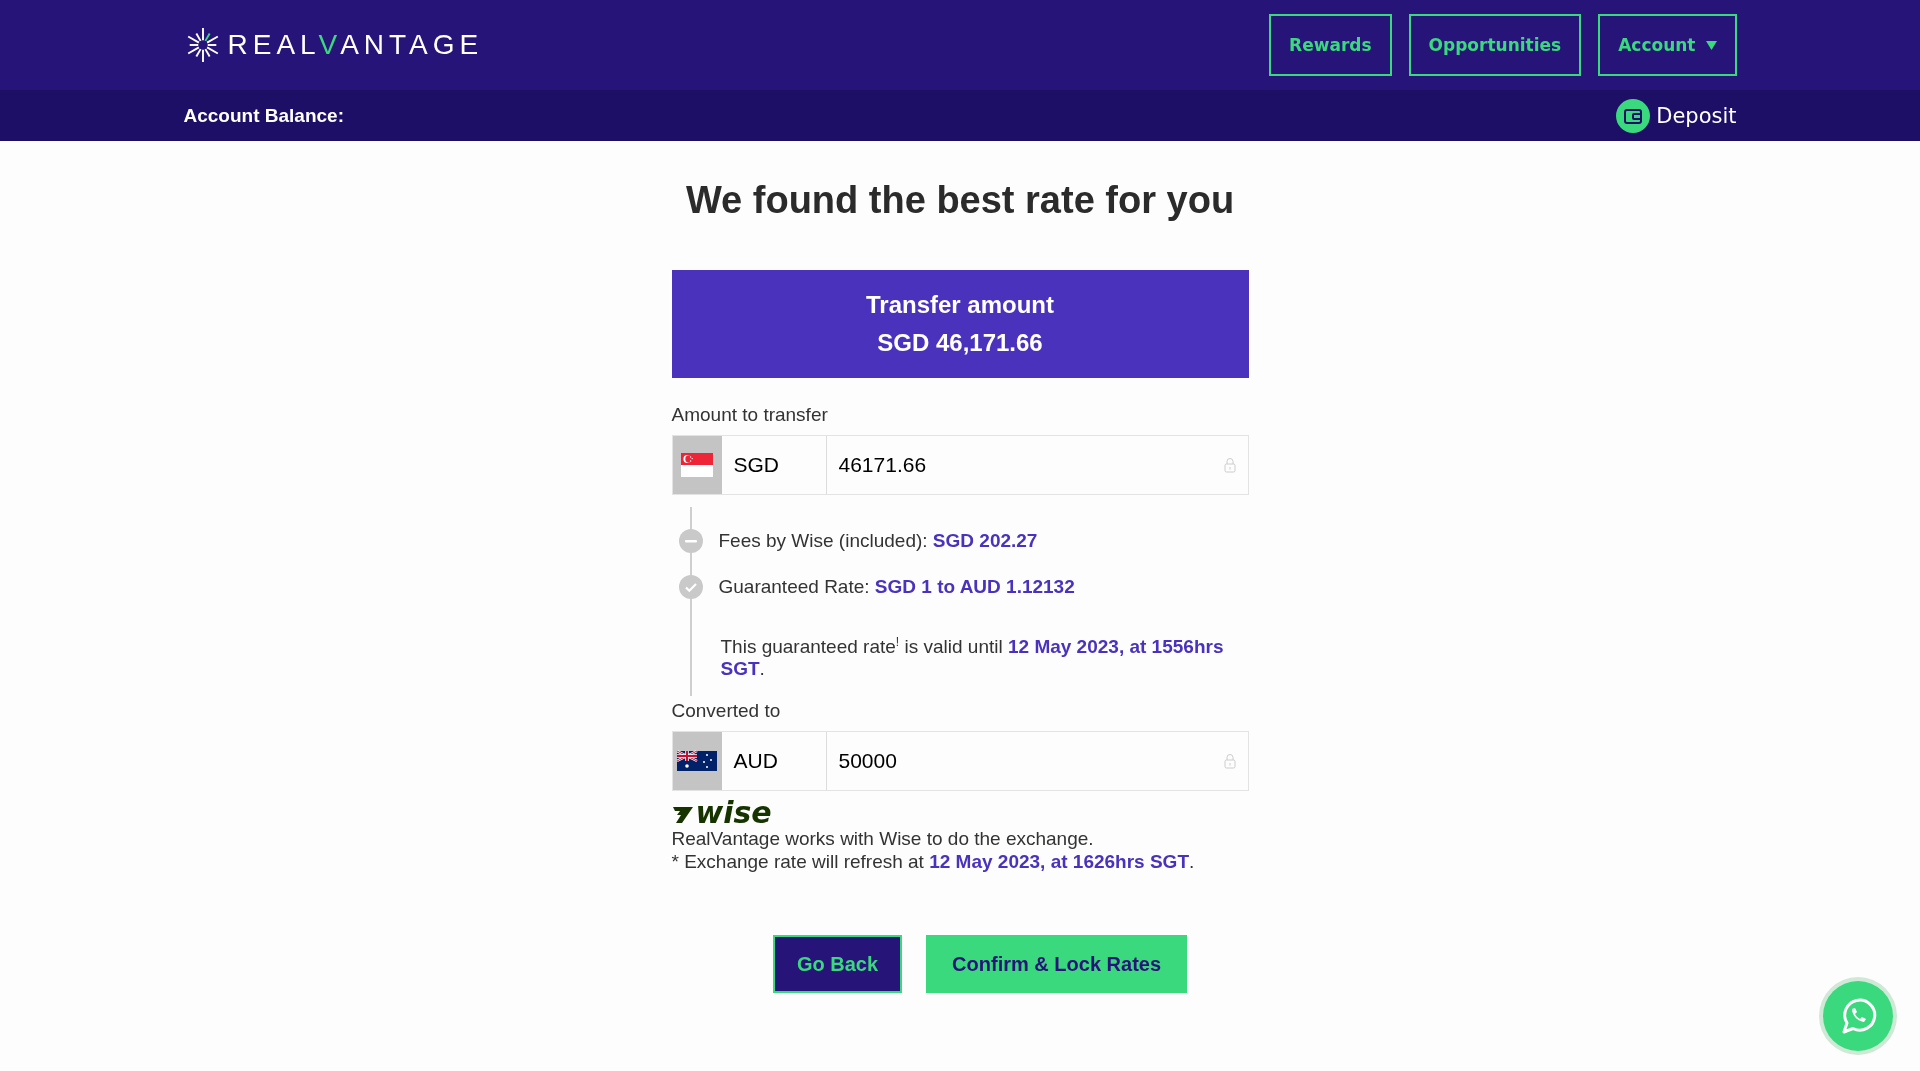 The width and height of the screenshot is (1920, 1071). I want to click on whatsapp-icon, so click(1858, 1016).